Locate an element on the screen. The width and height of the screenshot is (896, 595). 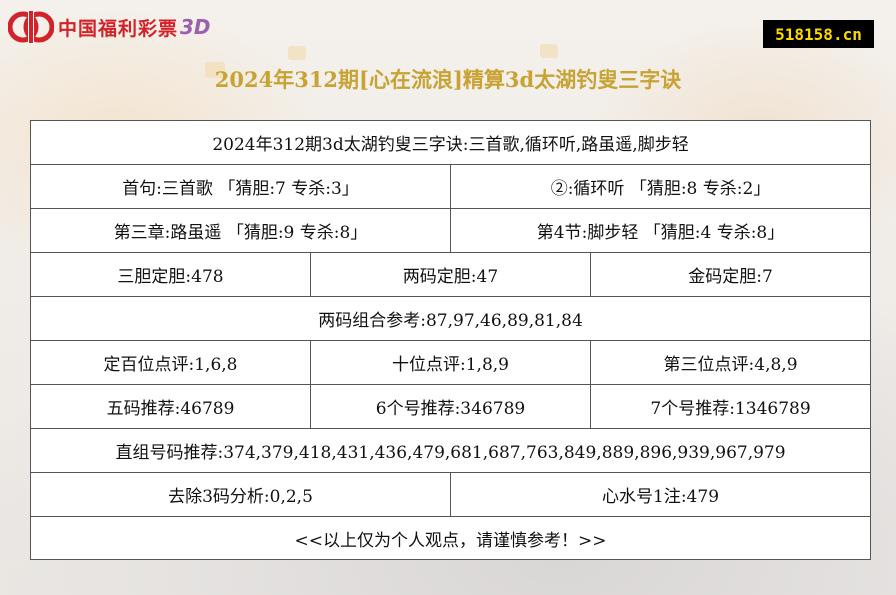
three-dan-cell: 三胆定胆:478 is located at coordinates (170, 274).